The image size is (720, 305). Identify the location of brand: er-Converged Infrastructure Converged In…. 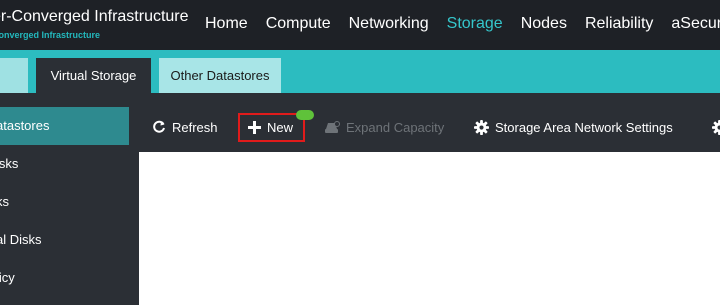
(100, 24).